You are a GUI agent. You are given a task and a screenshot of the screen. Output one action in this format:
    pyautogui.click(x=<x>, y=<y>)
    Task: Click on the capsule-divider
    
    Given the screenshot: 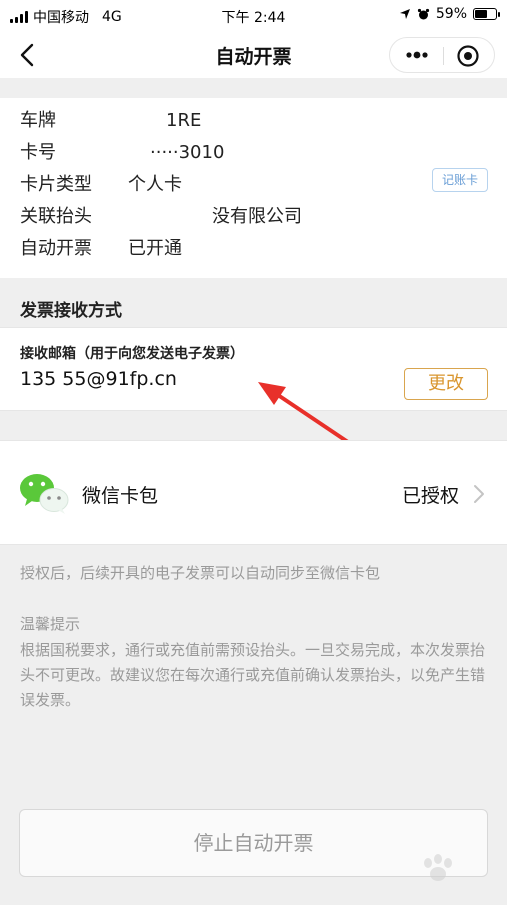 What is the action you would take?
    pyautogui.click(x=443, y=56)
    